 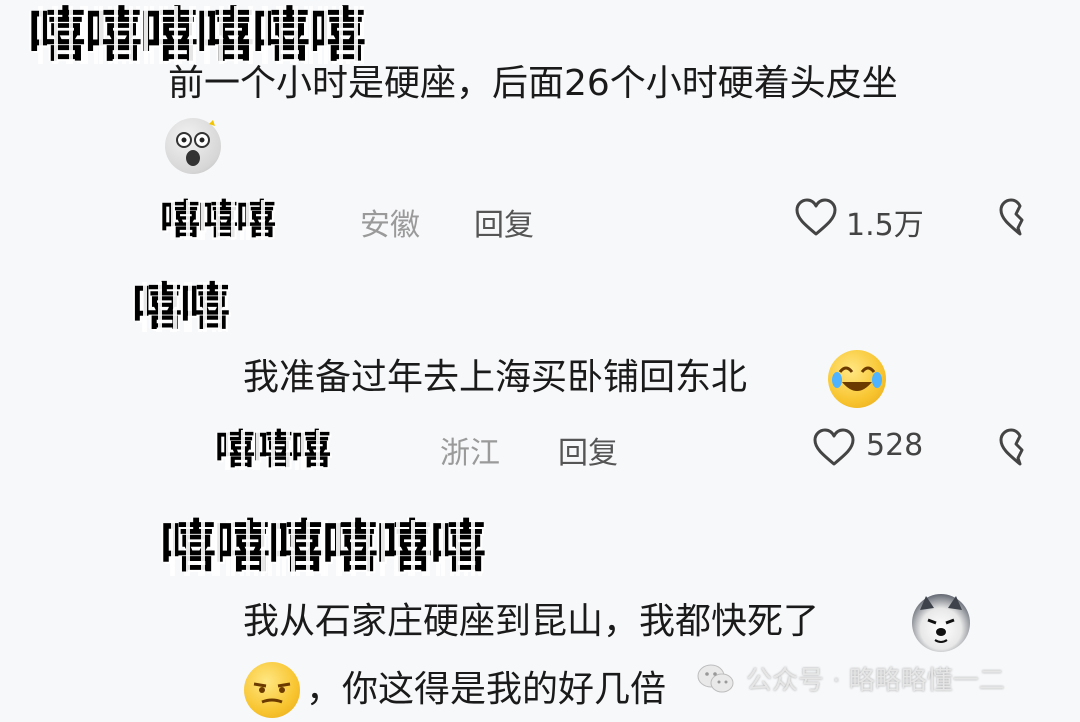 What do you see at coordinates (716, 679) in the screenshot?
I see `wechat-icon` at bounding box center [716, 679].